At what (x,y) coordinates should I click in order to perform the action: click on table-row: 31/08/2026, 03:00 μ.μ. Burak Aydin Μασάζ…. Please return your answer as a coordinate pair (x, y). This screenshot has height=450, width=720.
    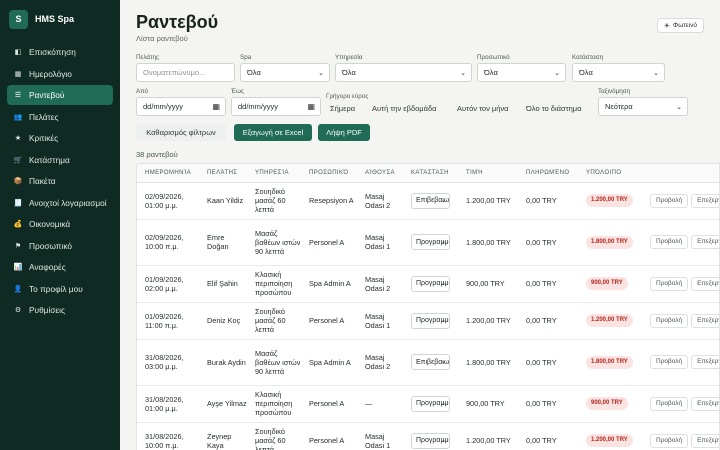
    Looking at the image, I should click on (428, 362).